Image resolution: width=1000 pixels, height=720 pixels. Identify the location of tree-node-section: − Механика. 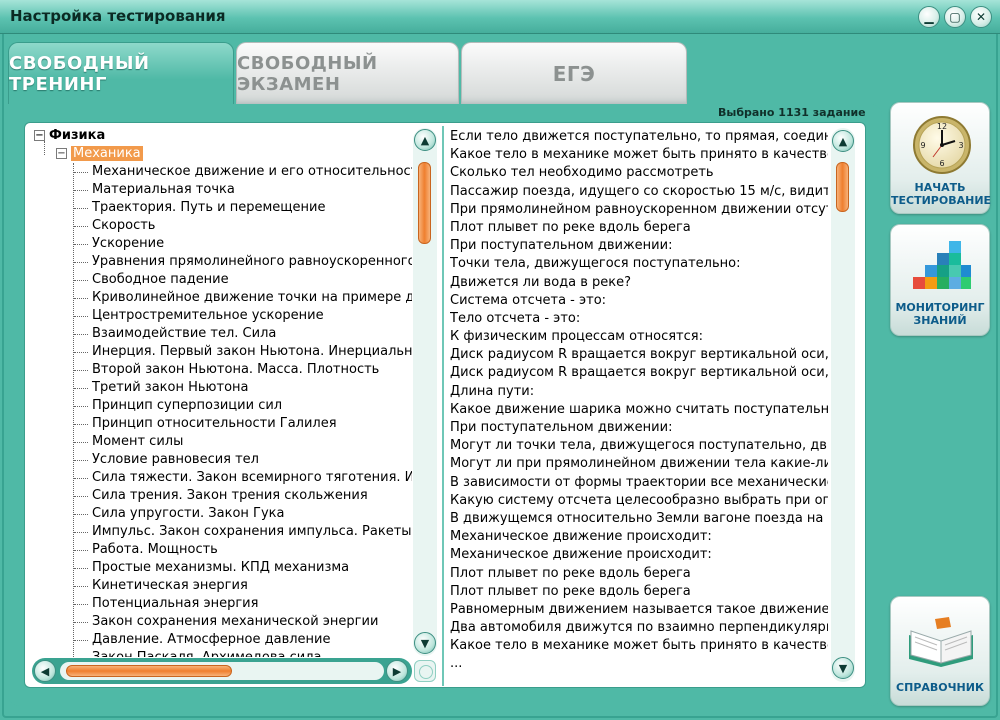
(221, 154).